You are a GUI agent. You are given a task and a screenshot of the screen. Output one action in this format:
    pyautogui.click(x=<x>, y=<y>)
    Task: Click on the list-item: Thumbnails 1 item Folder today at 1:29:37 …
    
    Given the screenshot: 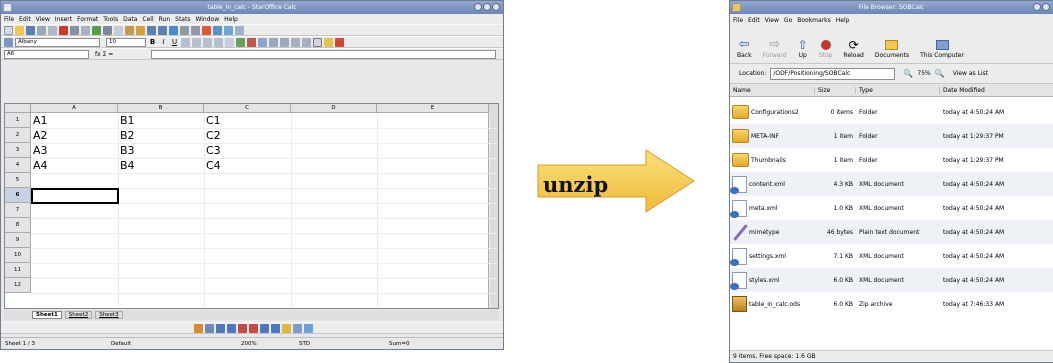 What is the action you would take?
    pyautogui.click(x=891, y=160)
    